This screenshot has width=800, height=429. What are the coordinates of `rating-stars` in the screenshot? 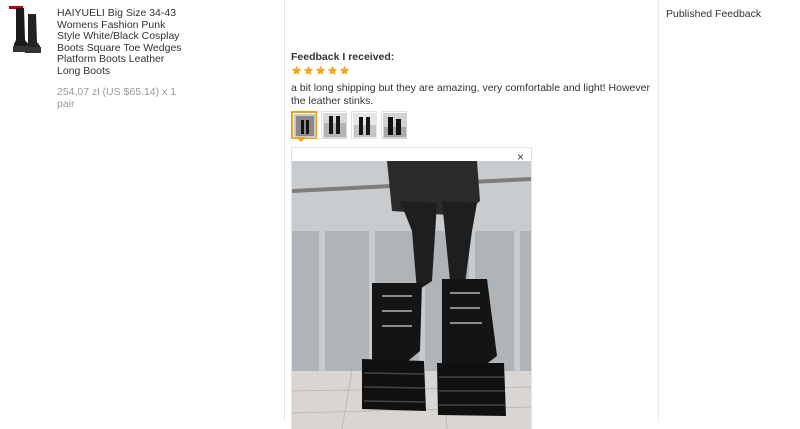 It's located at (320, 71).